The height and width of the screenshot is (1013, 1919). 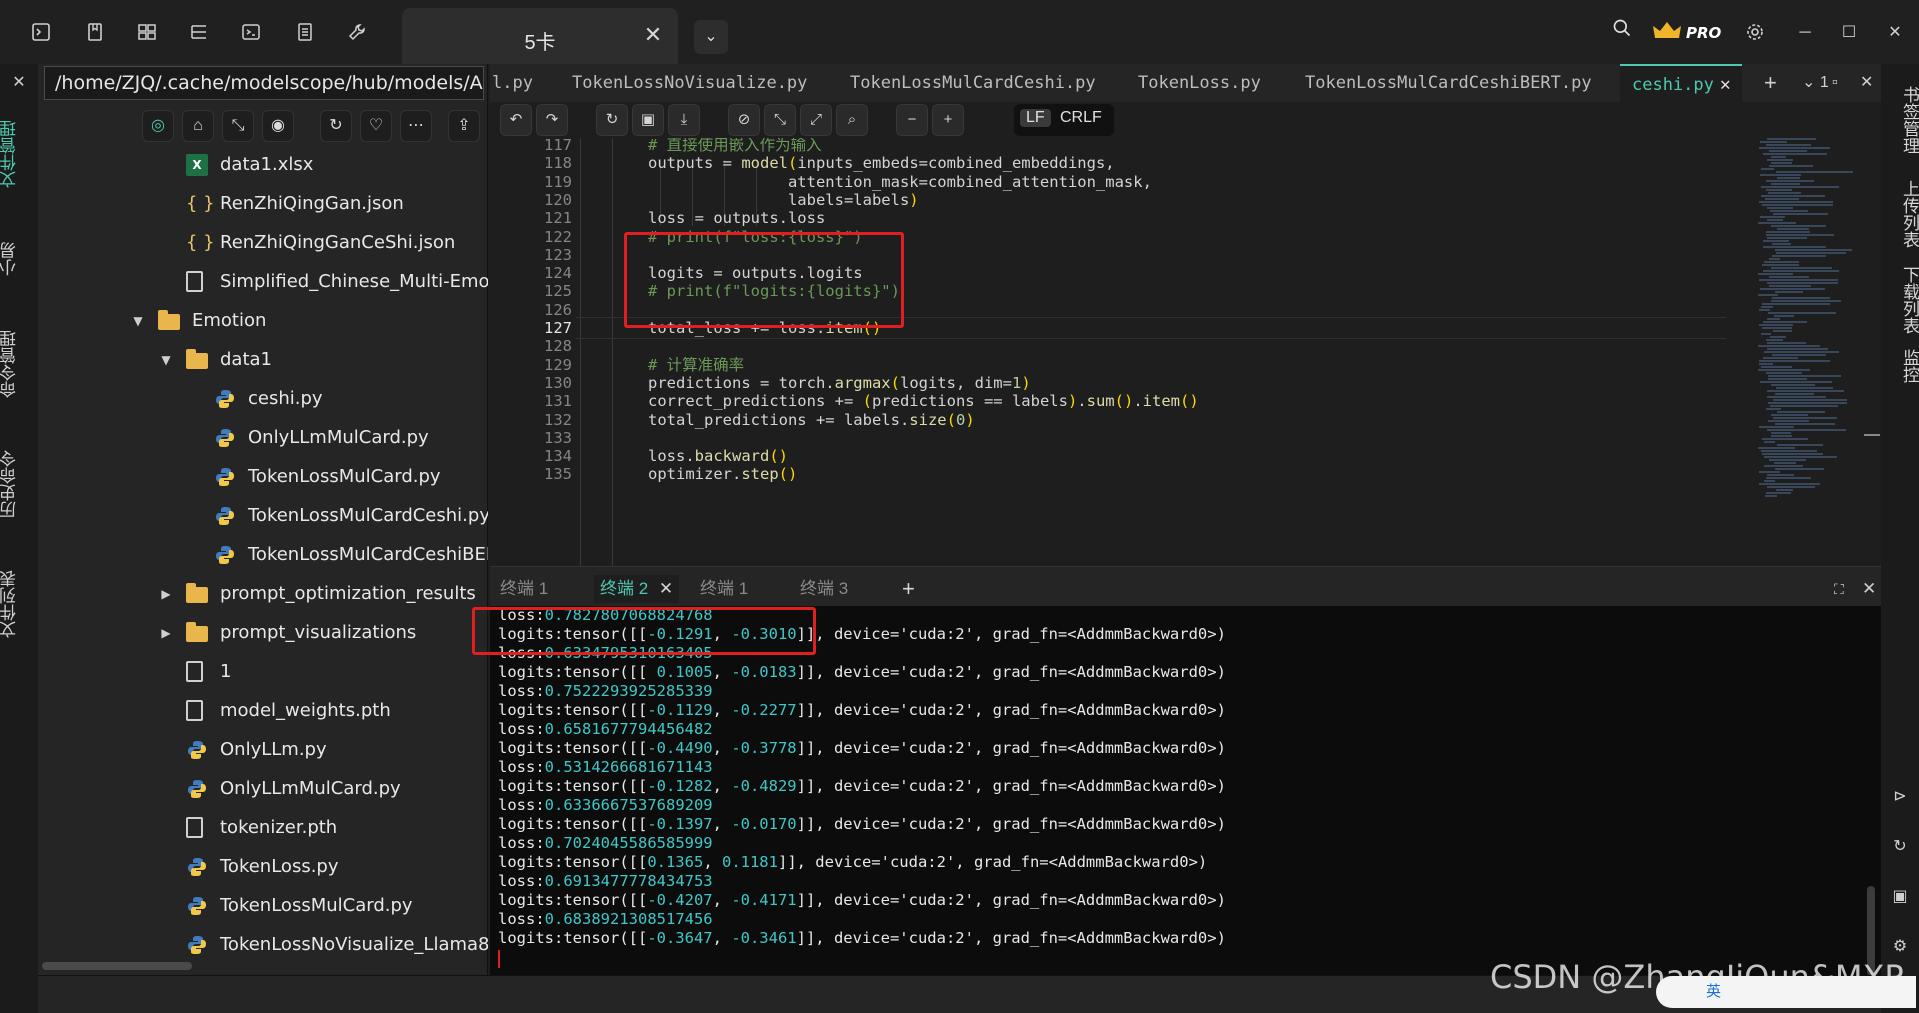 What do you see at coordinates (540, 36) in the screenshot?
I see `session-tab: 5卡 ✕` at bounding box center [540, 36].